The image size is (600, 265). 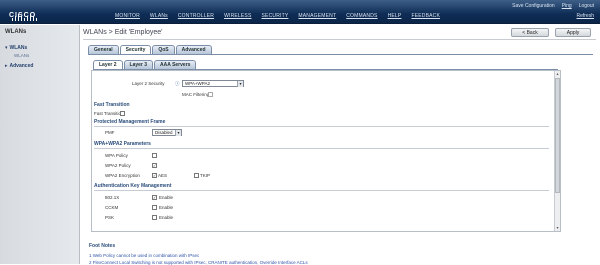 What do you see at coordinates (163, 175) in the screenshot?
I see `aes-label: AES` at bounding box center [163, 175].